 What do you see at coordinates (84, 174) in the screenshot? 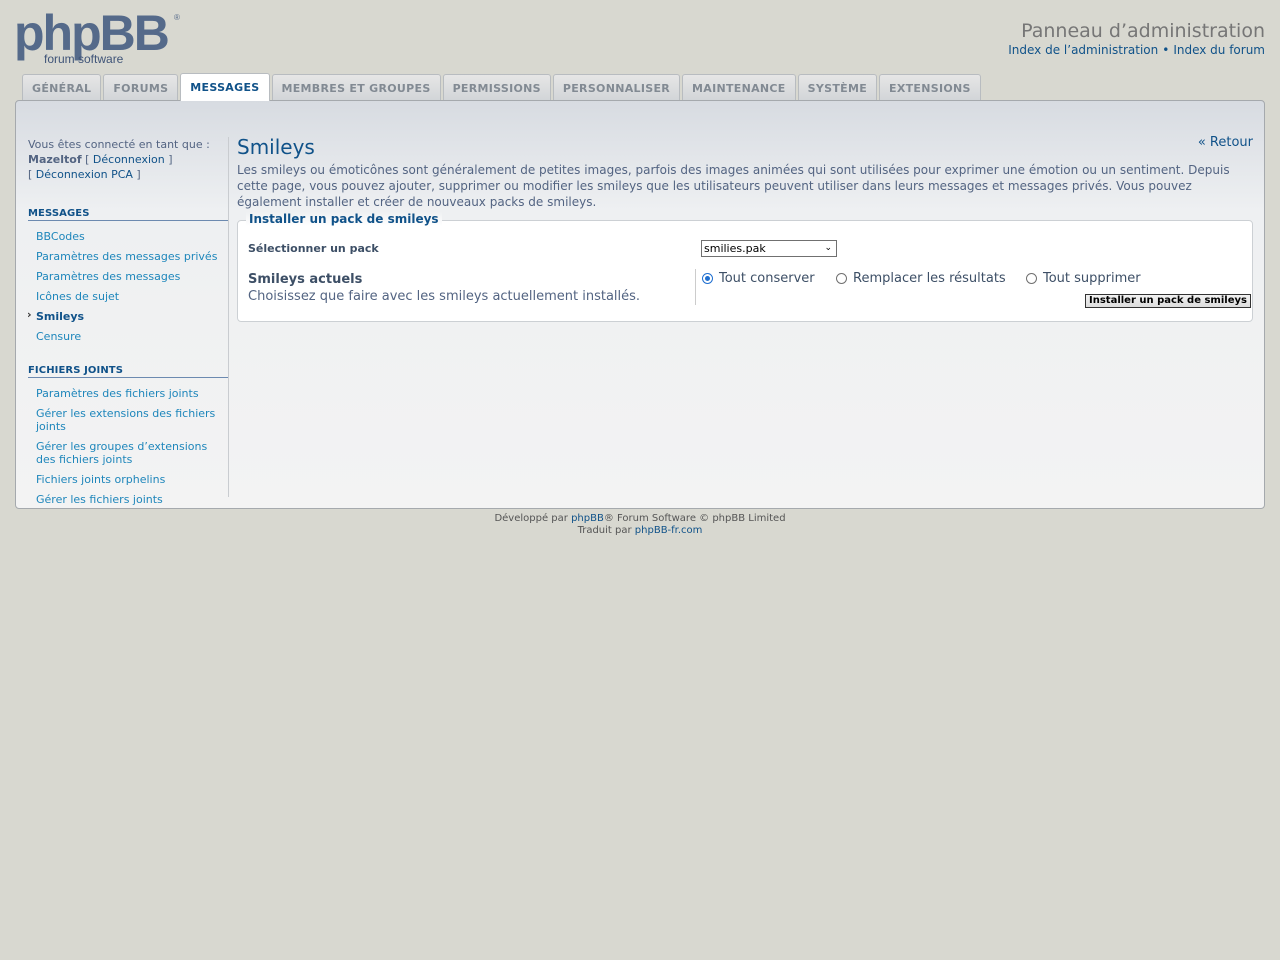
I see `logout-acp-link: Déconnexion PCA` at bounding box center [84, 174].